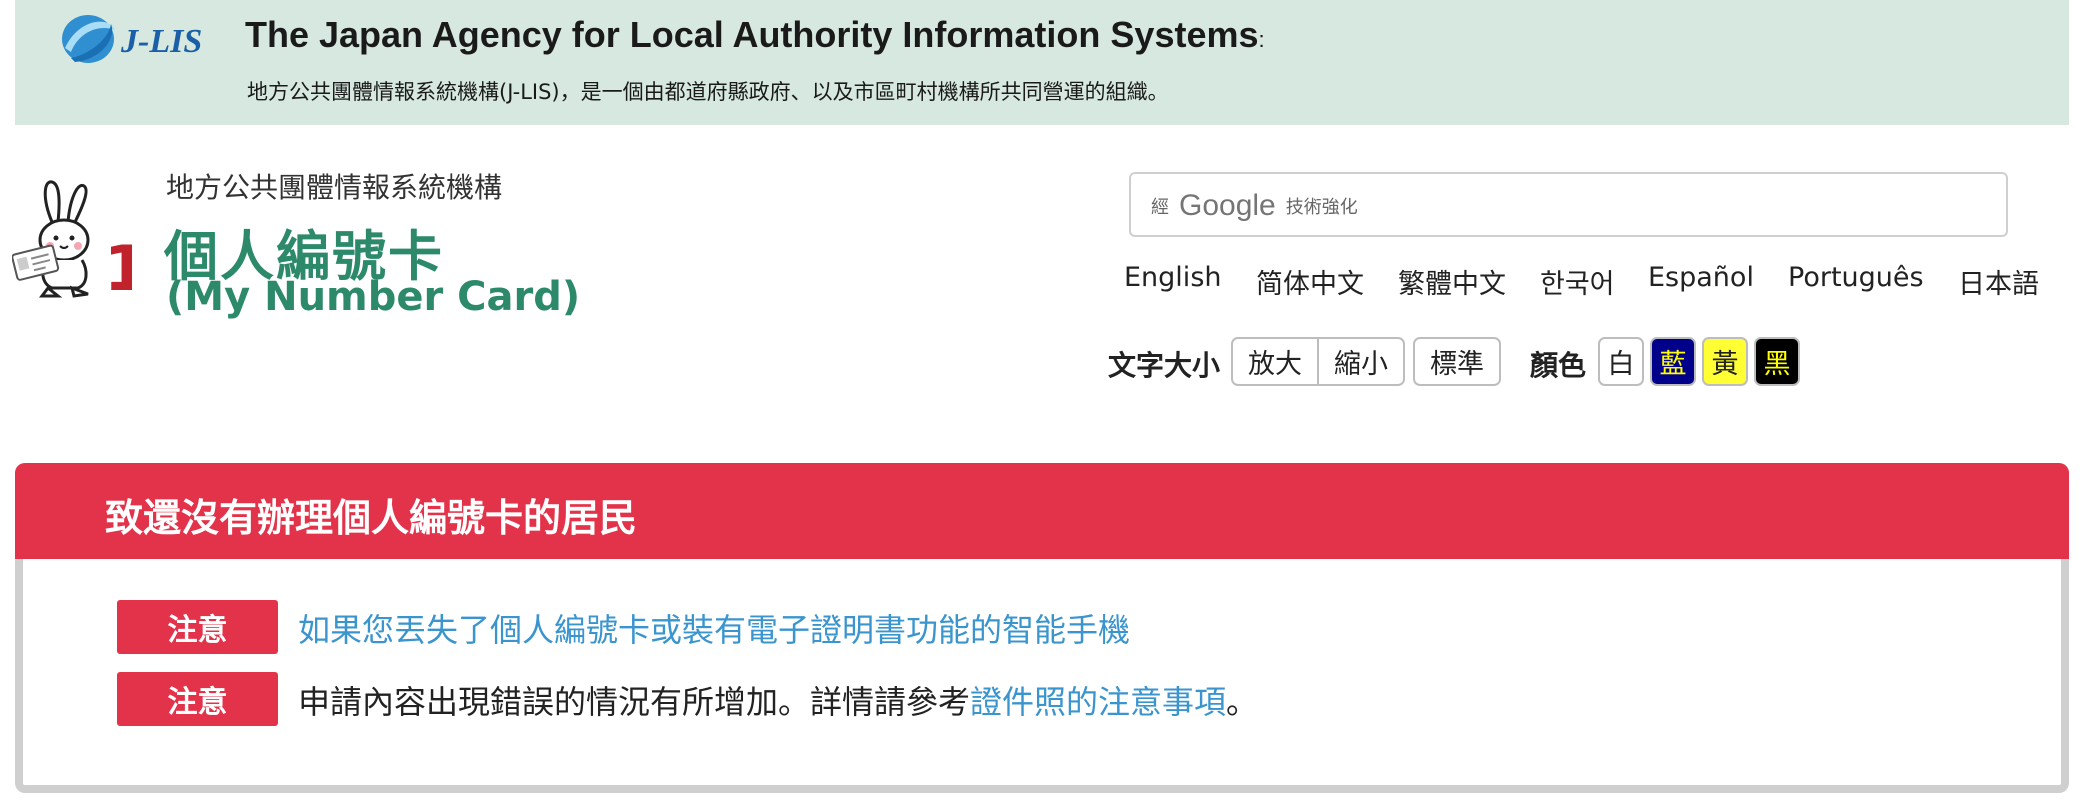 The image size is (2084, 806). Describe the element at coordinates (1173, 277) in the screenshot. I see `lang-english: English` at that location.